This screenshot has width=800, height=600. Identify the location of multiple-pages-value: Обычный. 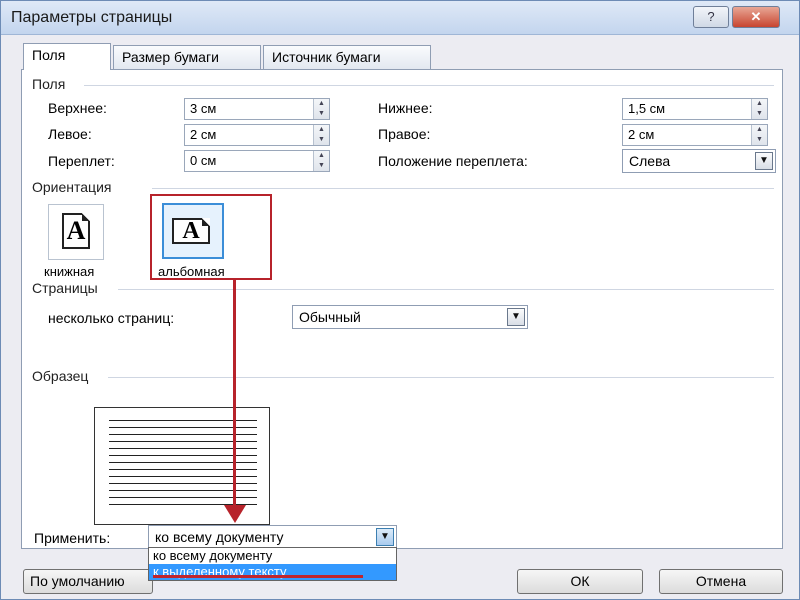
(330, 317).